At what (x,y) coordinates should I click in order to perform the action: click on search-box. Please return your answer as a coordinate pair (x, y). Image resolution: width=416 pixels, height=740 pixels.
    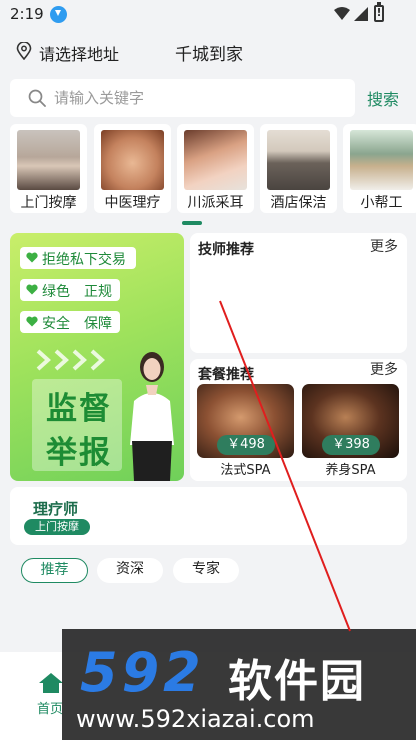
    Looking at the image, I should click on (182, 98).